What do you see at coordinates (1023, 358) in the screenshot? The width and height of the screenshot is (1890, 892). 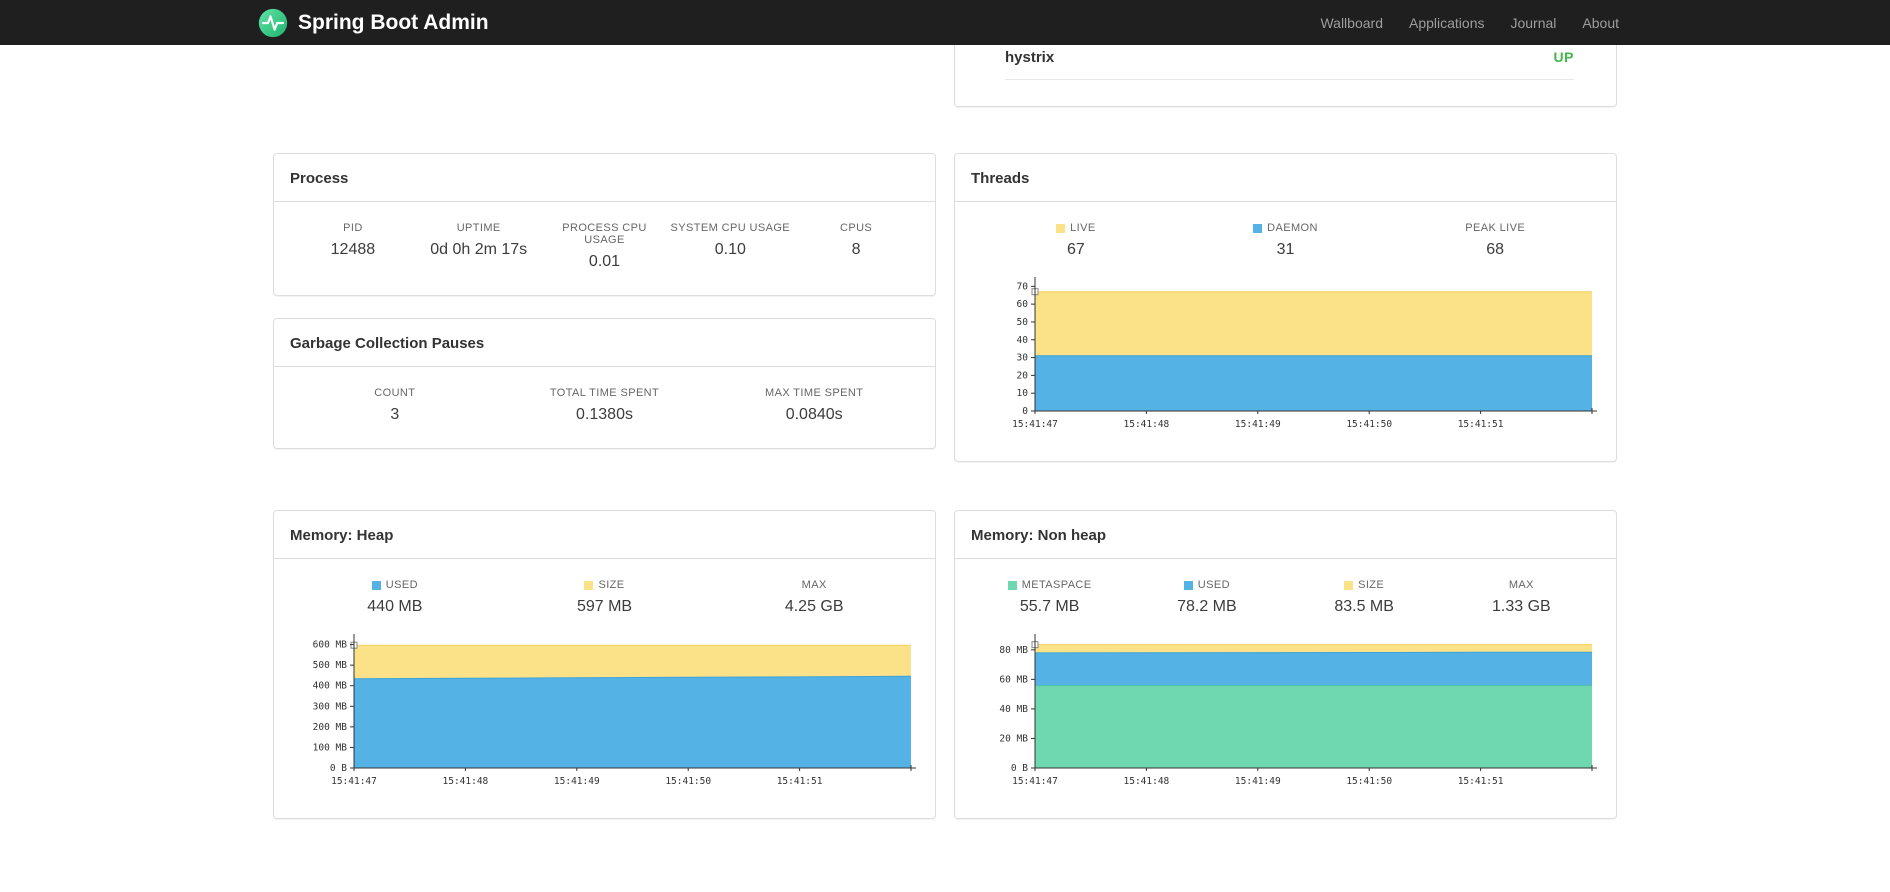 I see `svg-text: 30` at bounding box center [1023, 358].